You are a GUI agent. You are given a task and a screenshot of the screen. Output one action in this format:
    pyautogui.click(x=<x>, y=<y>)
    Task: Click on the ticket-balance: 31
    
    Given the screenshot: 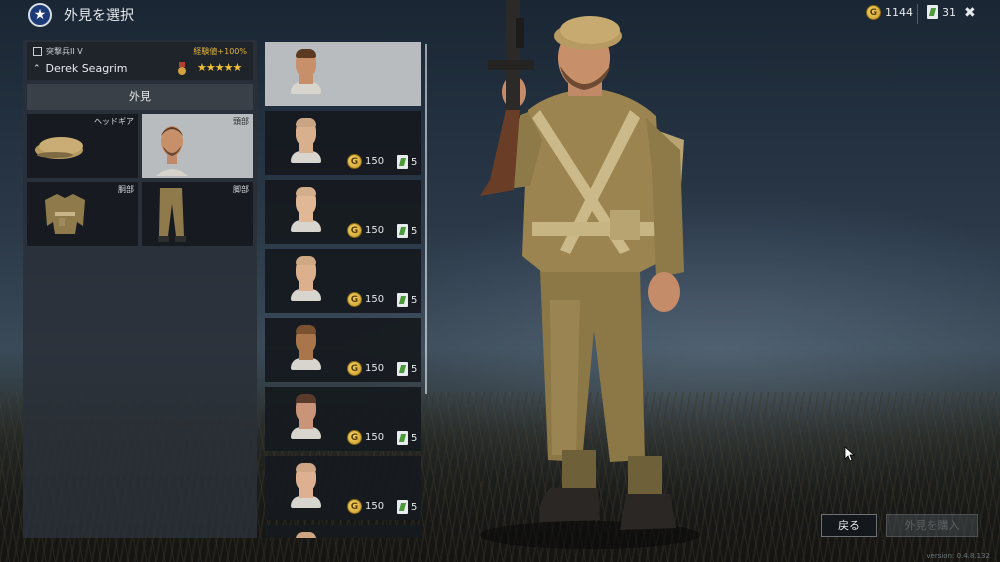 What is the action you would take?
    pyautogui.click(x=941, y=12)
    